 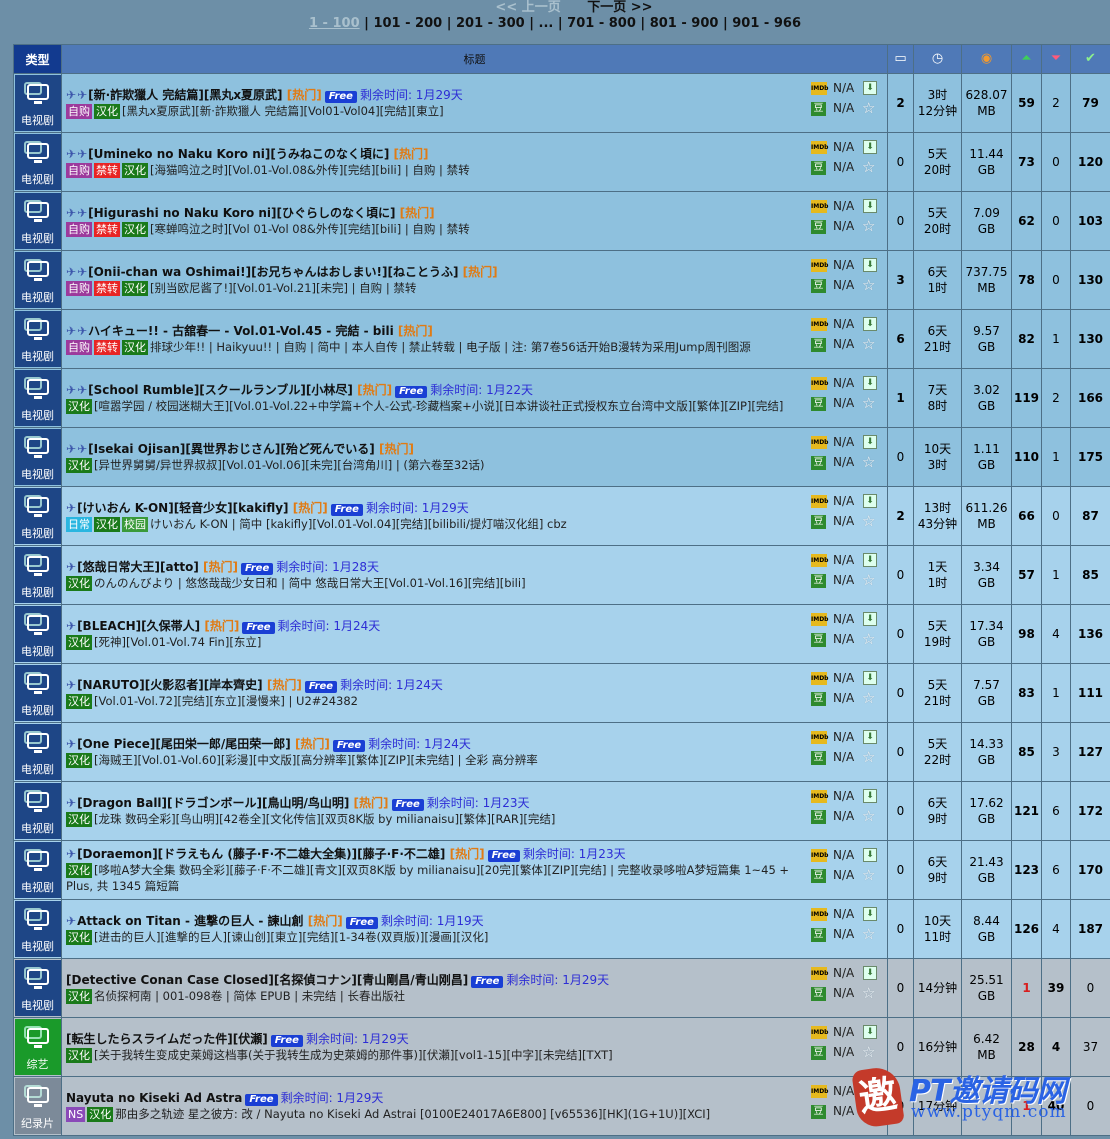 I want to click on completed-count: 0, so click(x=1090, y=988).